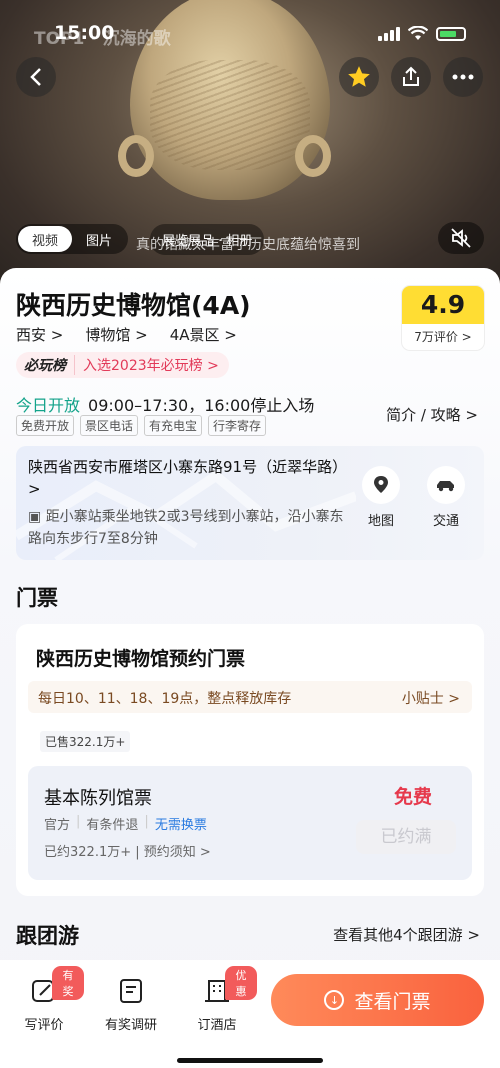 The image size is (500, 1068). I want to click on survey-button: 有奖调研, so click(131, 1004).